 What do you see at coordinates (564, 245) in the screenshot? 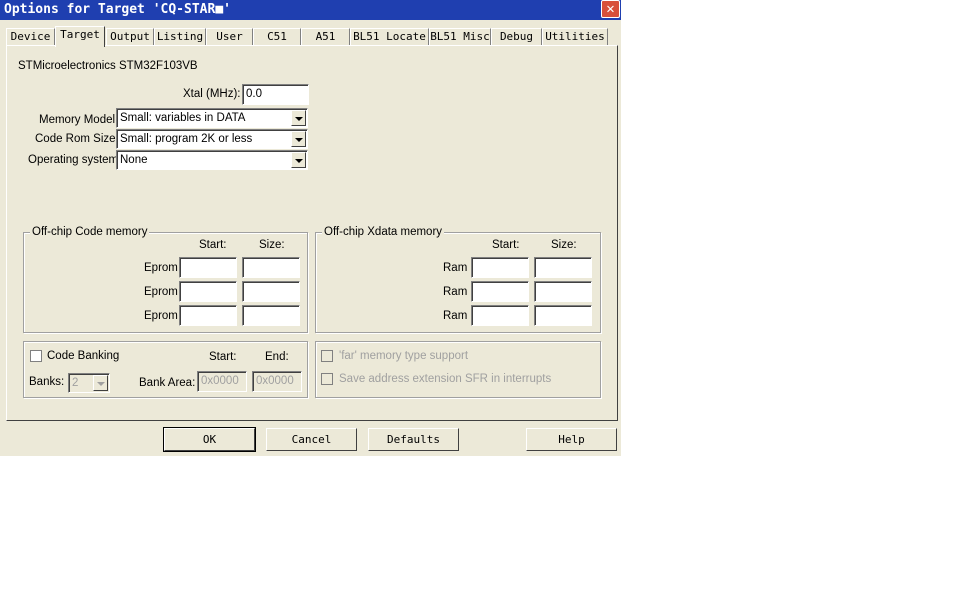
I see `xdata-size-header: Size:` at bounding box center [564, 245].